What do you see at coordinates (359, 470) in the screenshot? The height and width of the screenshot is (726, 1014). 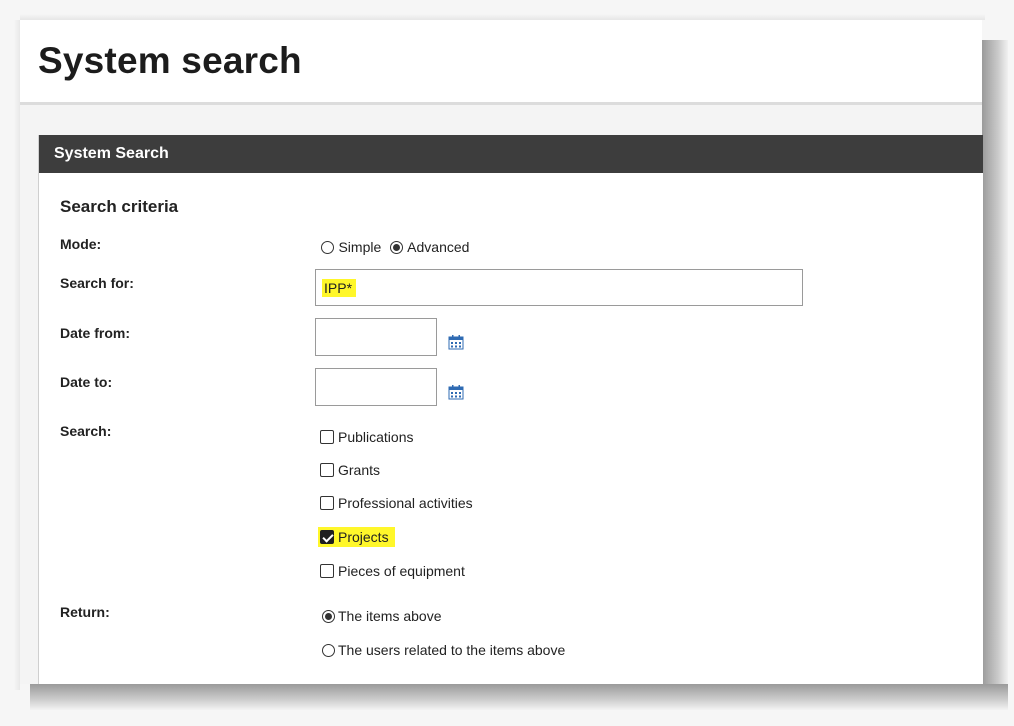 I see `grants-label: Grants` at bounding box center [359, 470].